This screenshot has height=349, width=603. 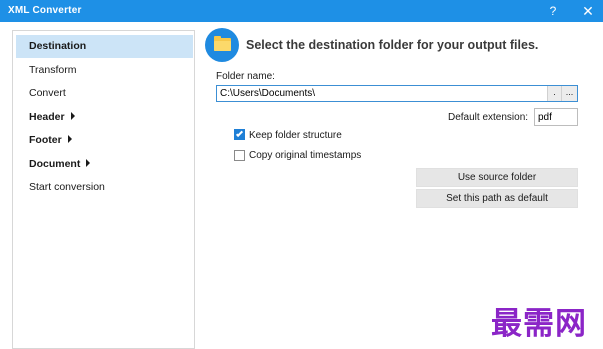 I want to click on sidebar-item-transform: Transform, so click(x=104, y=70).